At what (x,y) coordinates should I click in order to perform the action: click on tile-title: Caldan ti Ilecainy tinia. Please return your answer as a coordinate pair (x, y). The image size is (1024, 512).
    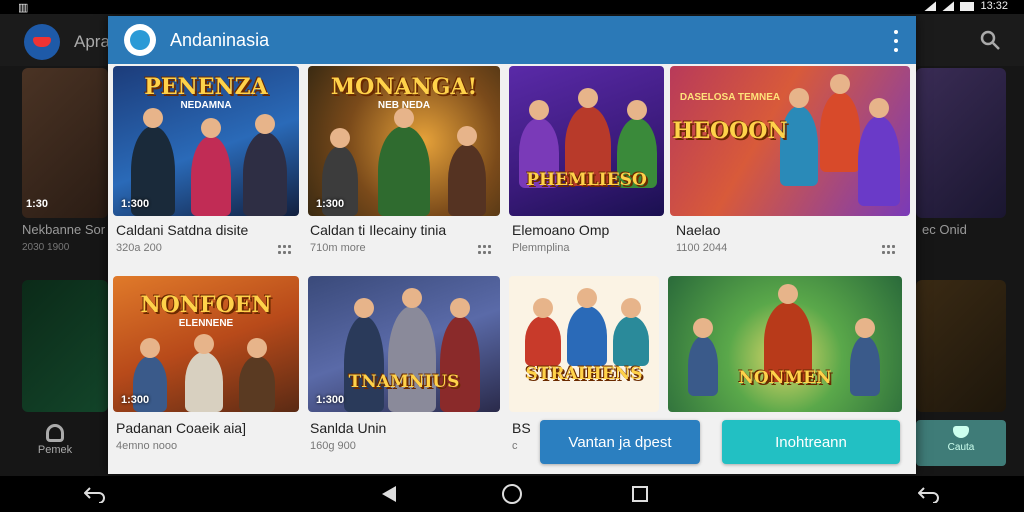
    Looking at the image, I should click on (378, 230).